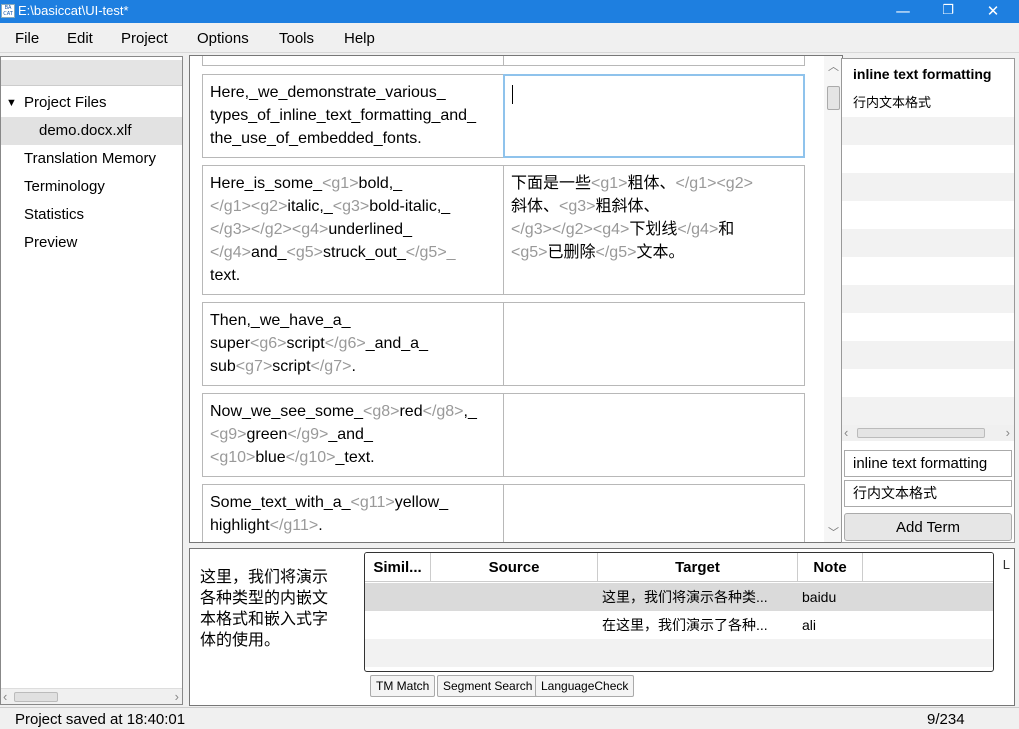 The width and height of the screenshot is (1019, 729). What do you see at coordinates (509, 11) in the screenshot?
I see `title-bar: BA CAT E:\basiccat\UI-test* — ❐ ✕` at bounding box center [509, 11].